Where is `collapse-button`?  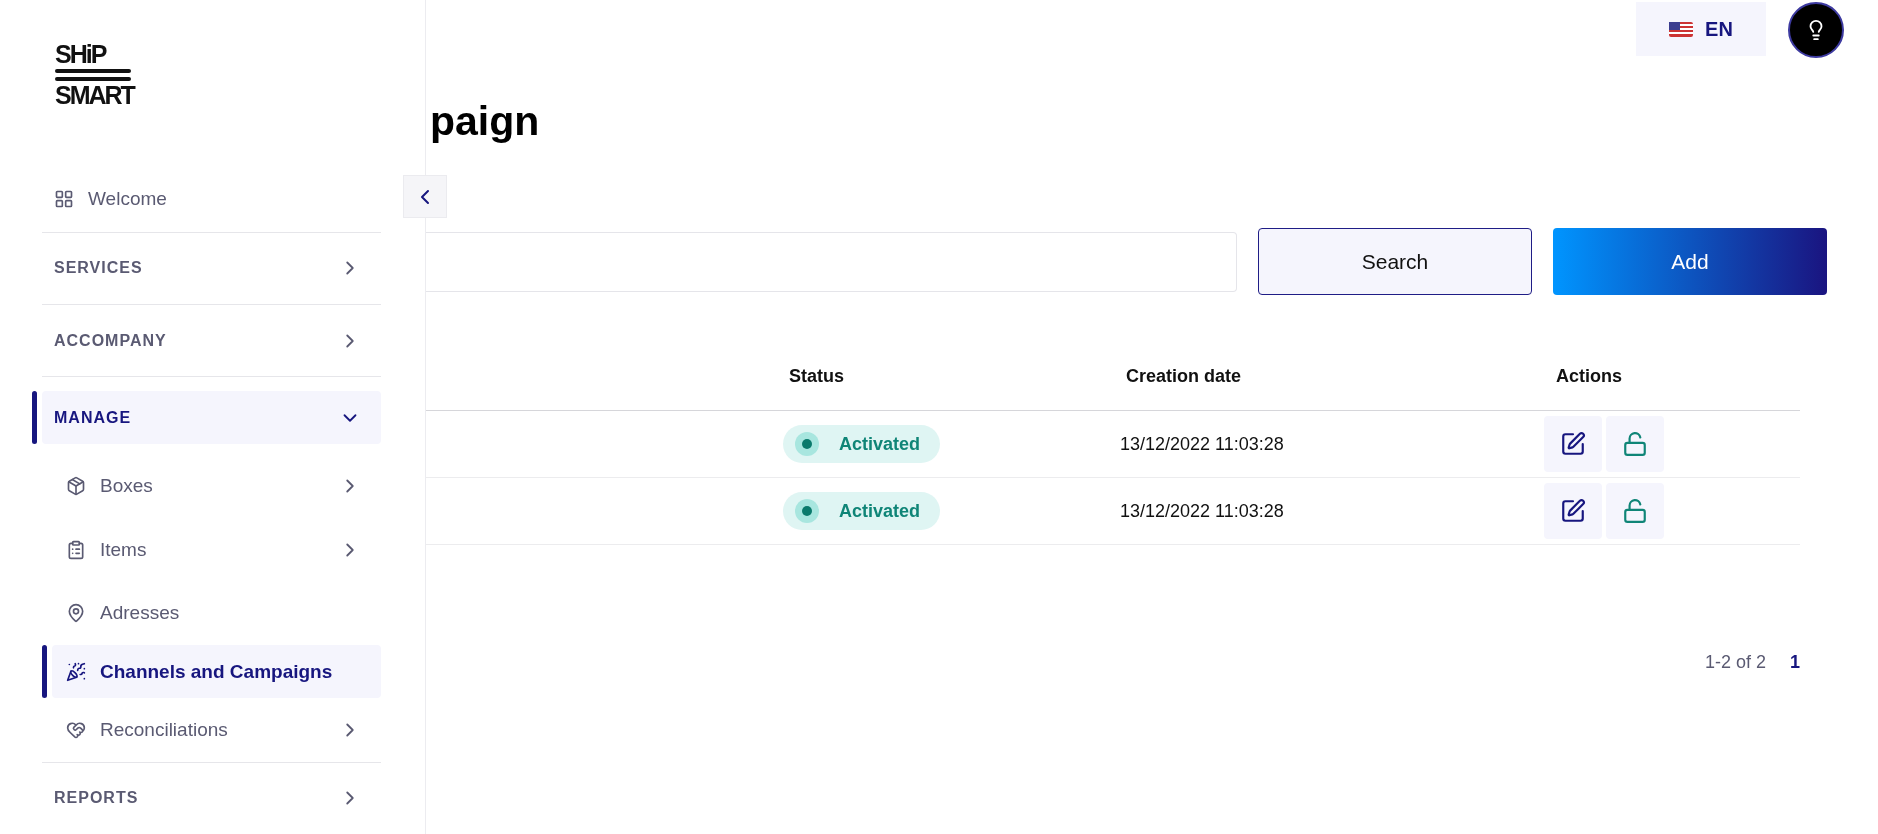 collapse-button is located at coordinates (425, 196).